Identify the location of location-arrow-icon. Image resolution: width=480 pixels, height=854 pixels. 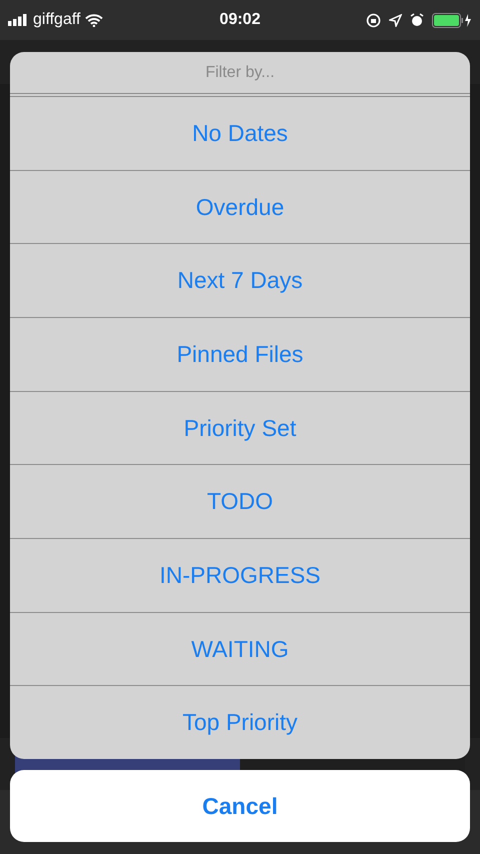
(395, 20).